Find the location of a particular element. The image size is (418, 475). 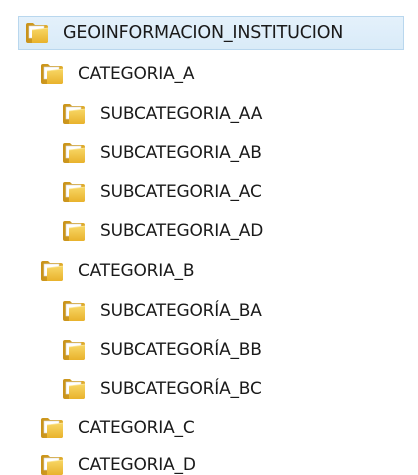

tree-node-subcategory-aa: SUBCATEGORIA_AA is located at coordinates (162, 114).